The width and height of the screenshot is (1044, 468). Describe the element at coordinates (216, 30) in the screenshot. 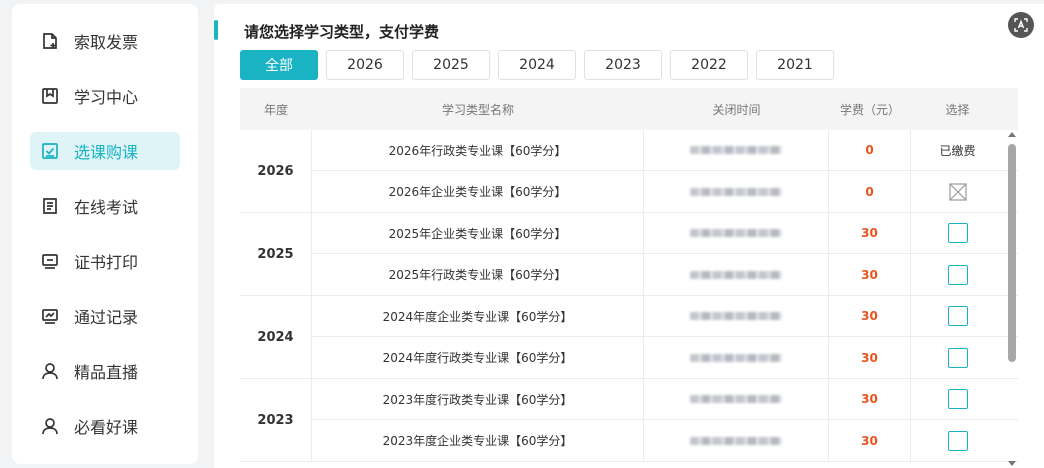

I see `title-accent-bar` at that location.